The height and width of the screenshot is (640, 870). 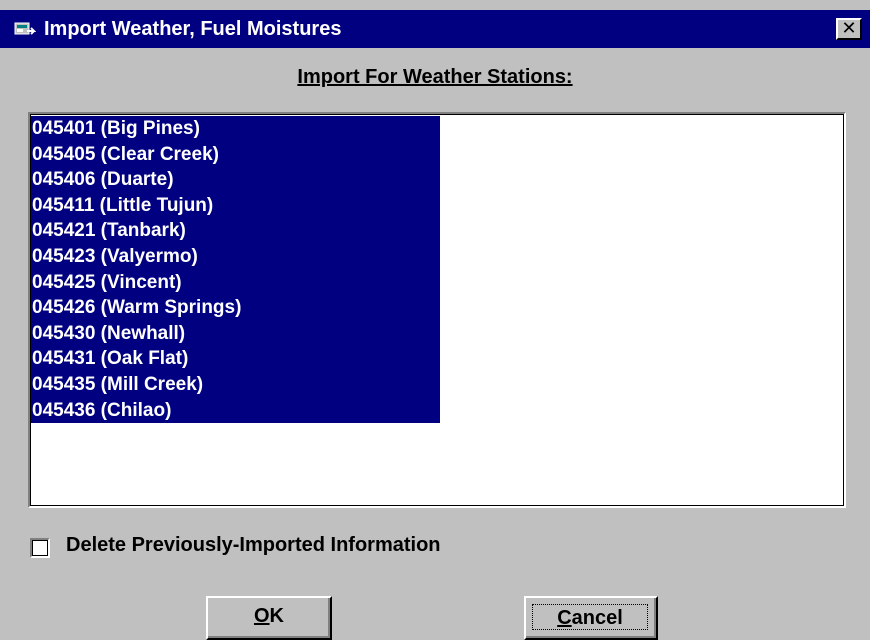 What do you see at coordinates (235, 205) in the screenshot?
I see `station-list-item: 045411 (Little Tujun)` at bounding box center [235, 205].